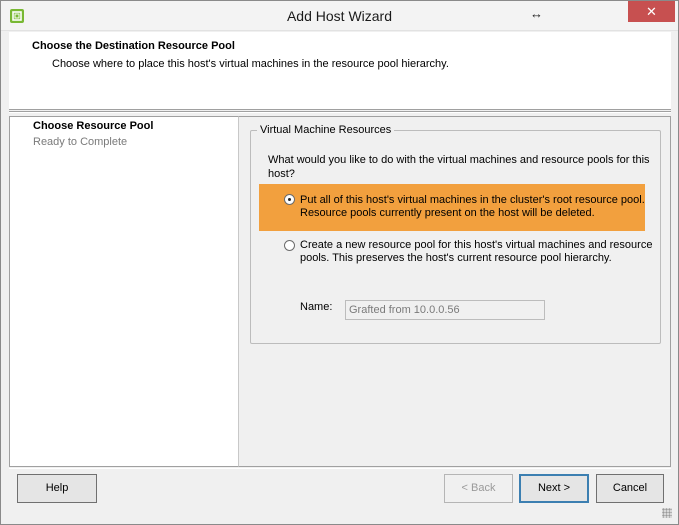 Image resolution: width=679 pixels, height=525 pixels. Describe the element at coordinates (536, 13) in the screenshot. I see `resize-arrows-icon: ↔` at that location.